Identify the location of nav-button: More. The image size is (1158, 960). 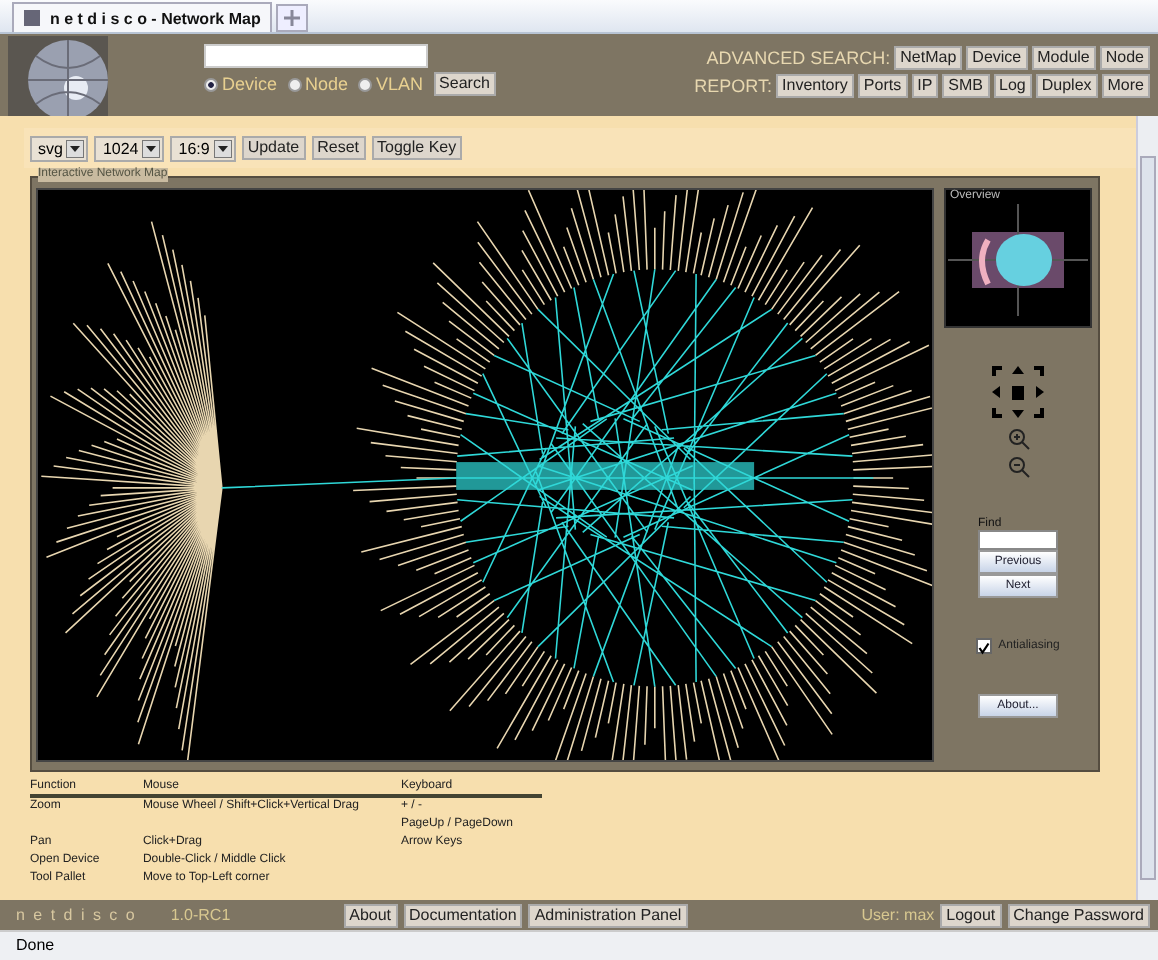
(1125, 86).